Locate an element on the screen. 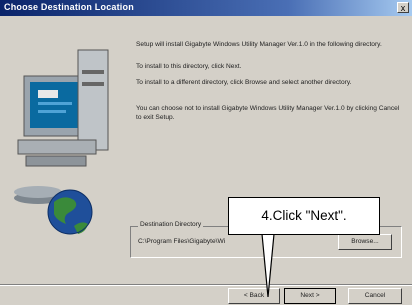 This screenshot has width=412, height=305. instruction-callout: 4.Click "Next". is located at coordinates (304, 216).